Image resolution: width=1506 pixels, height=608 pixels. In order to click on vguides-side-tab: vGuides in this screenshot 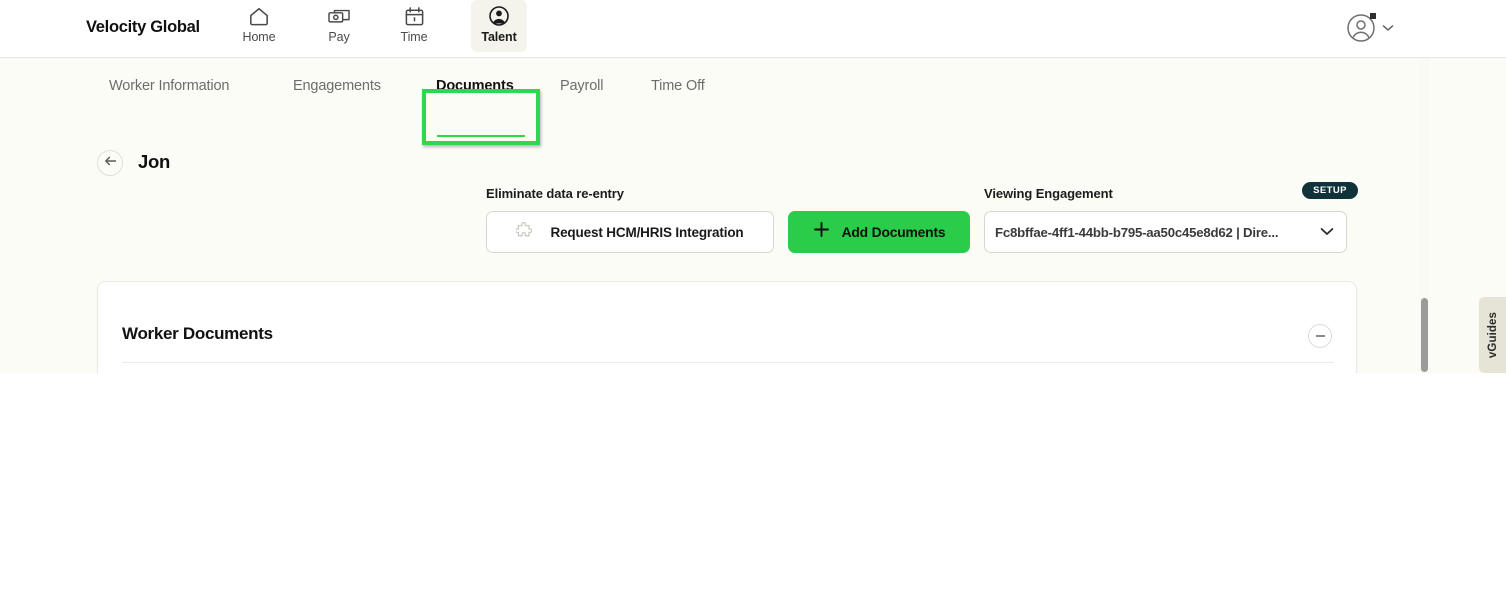, I will do `click(1492, 335)`.